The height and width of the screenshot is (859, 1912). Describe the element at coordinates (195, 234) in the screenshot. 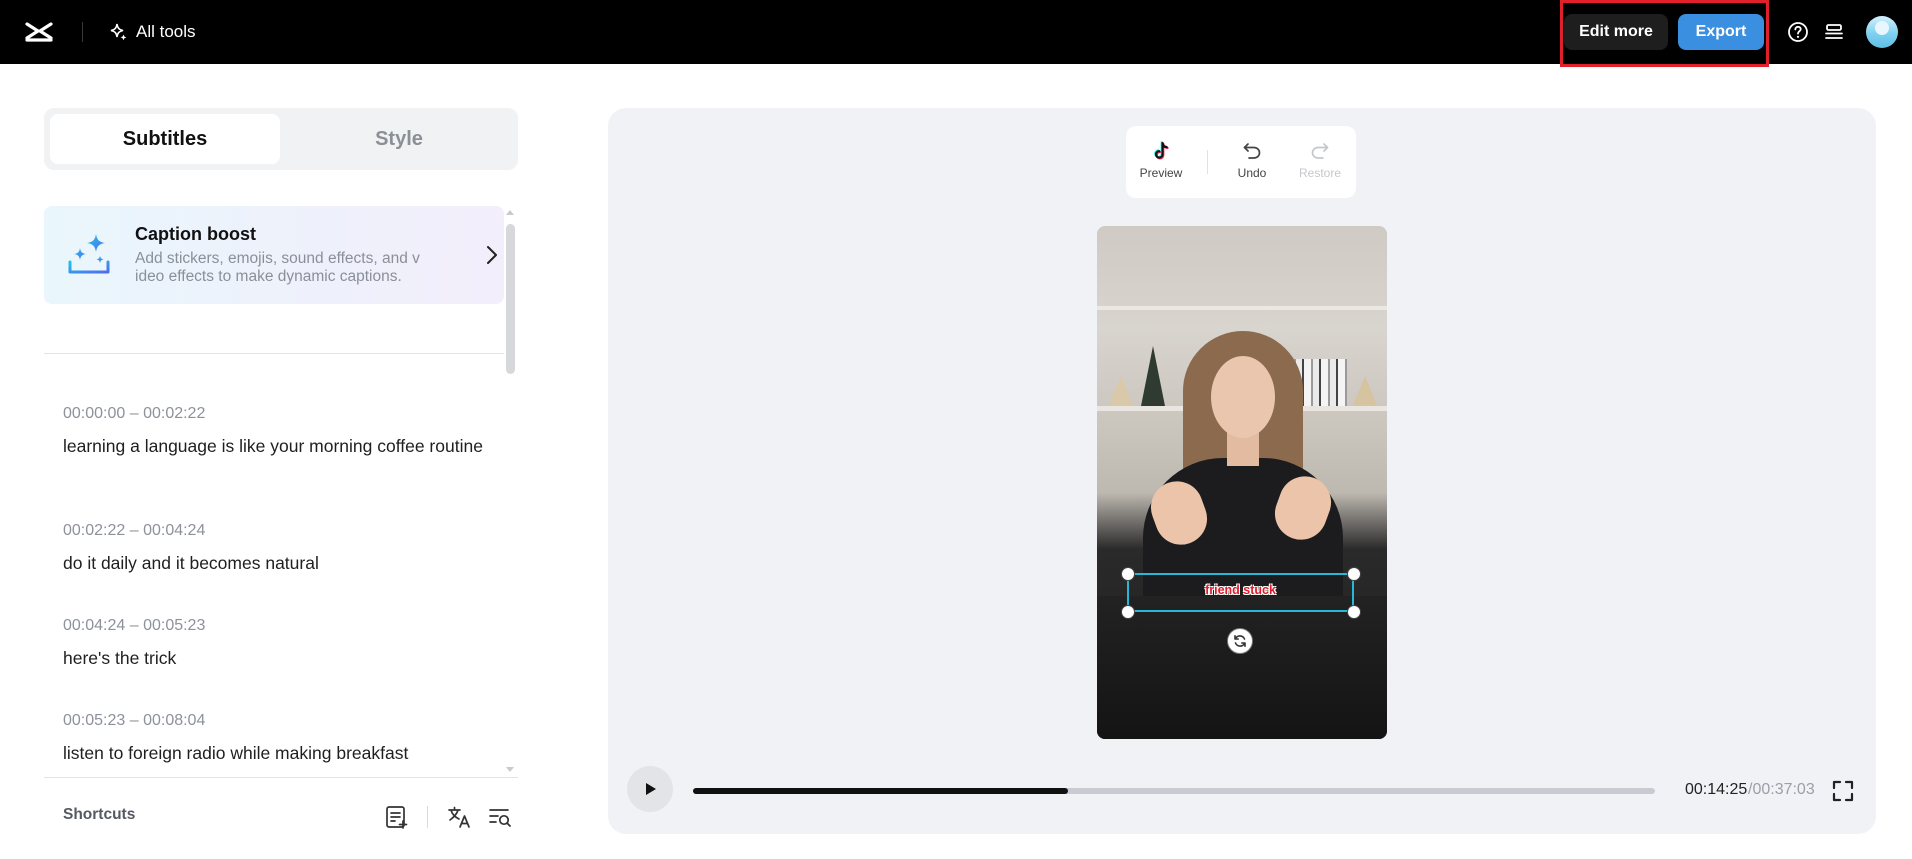

I see `caption-boost-title: Caption boost` at that location.